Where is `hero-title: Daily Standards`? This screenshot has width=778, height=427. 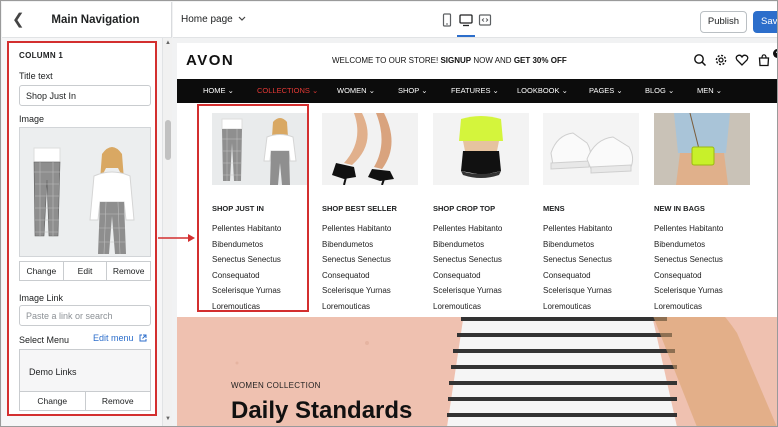 hero-title: Daily Standards is located at coordinates (322, 410).